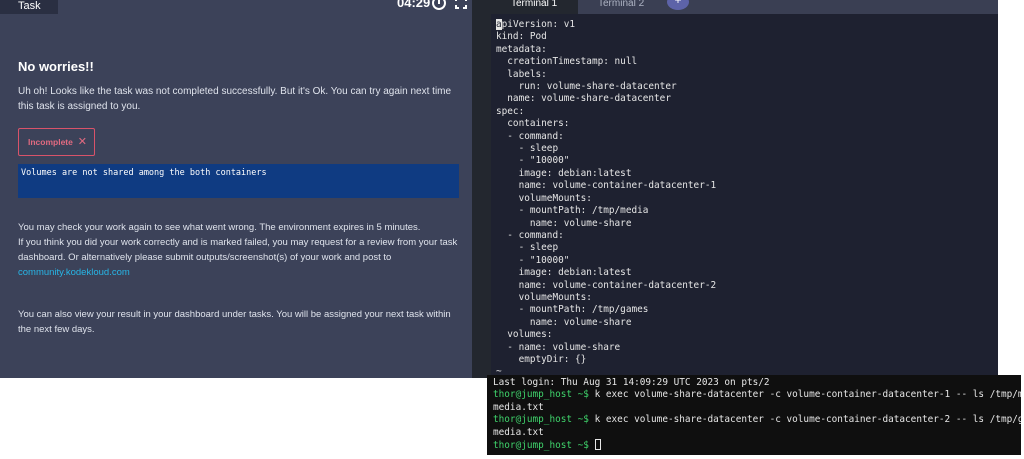 This screenshot has height=459, width=1024. I want to click on code-line: - mountPath: /tmp/media, so click(572, 211).